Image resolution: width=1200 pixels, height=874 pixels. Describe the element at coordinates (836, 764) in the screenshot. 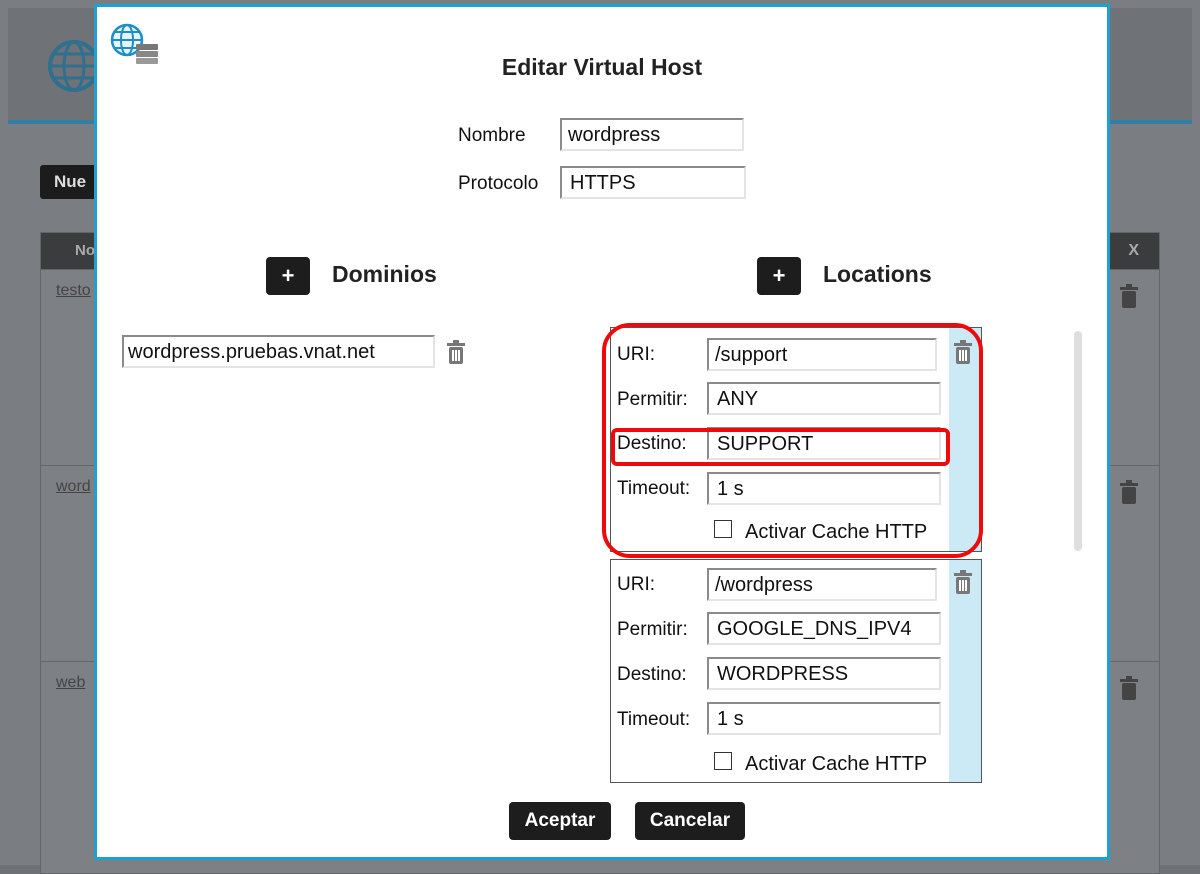

I see `cache-label: Activar Cache HTTP` at that location.